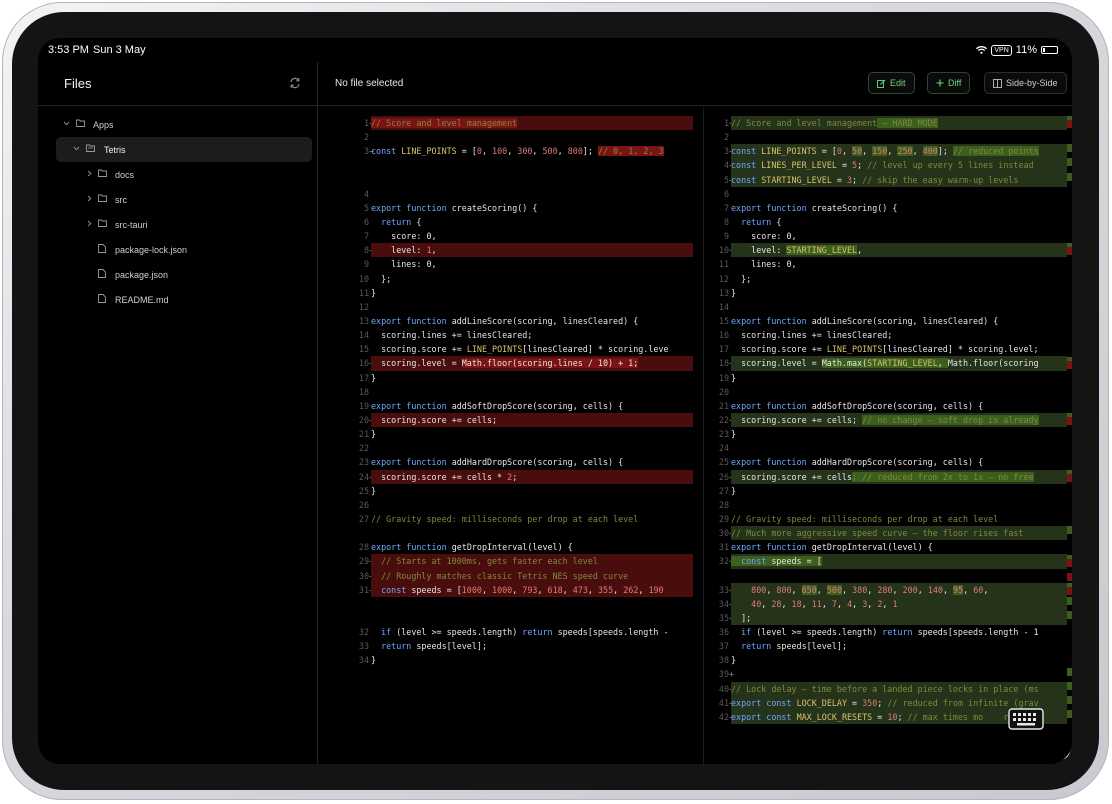 The width and height of the screenshot is (1112, 804). I want to click on code-line: 33 return speeds[level];, so click(524, 646).